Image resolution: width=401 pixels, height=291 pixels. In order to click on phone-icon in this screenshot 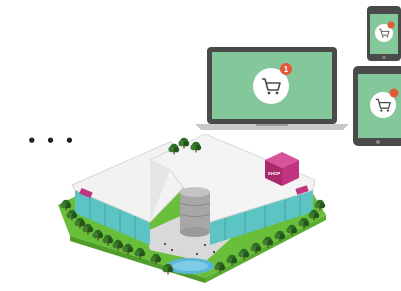, I will do `click(384, 33)`.